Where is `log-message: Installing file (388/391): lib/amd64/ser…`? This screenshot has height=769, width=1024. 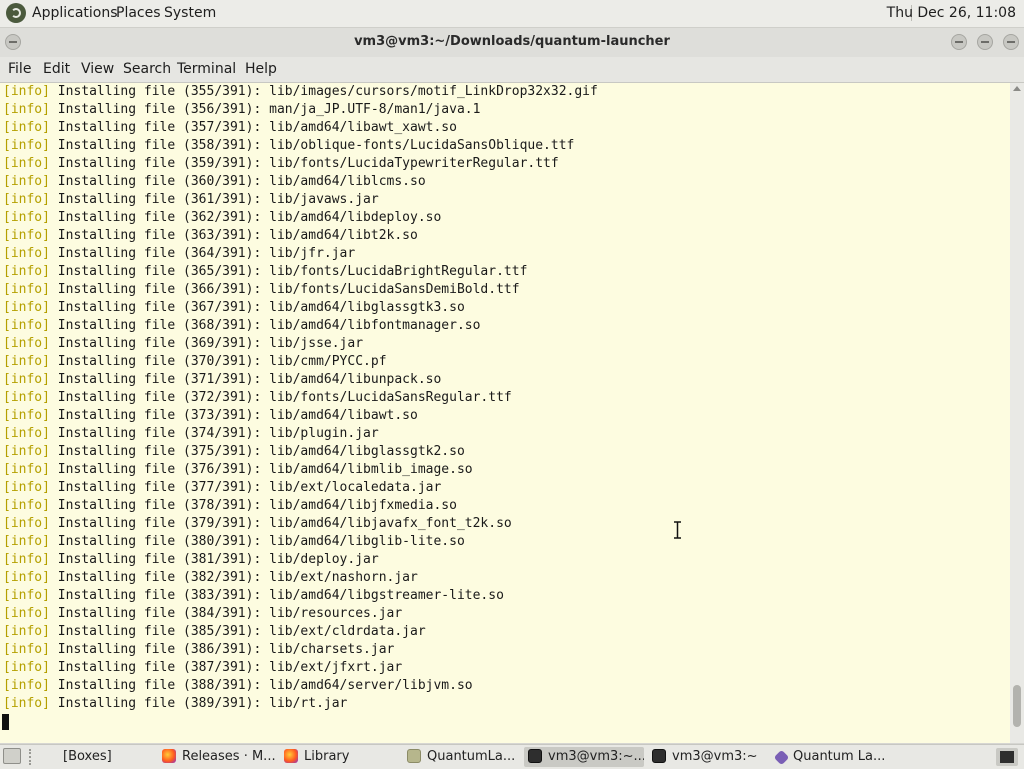 log-message: Installing file (388/391): lib/amd64/ser… is located at coordinates (265, 685).